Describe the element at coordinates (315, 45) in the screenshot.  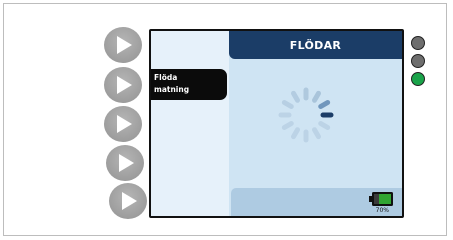
I see `screen-title: FLÖDAR` at that location.